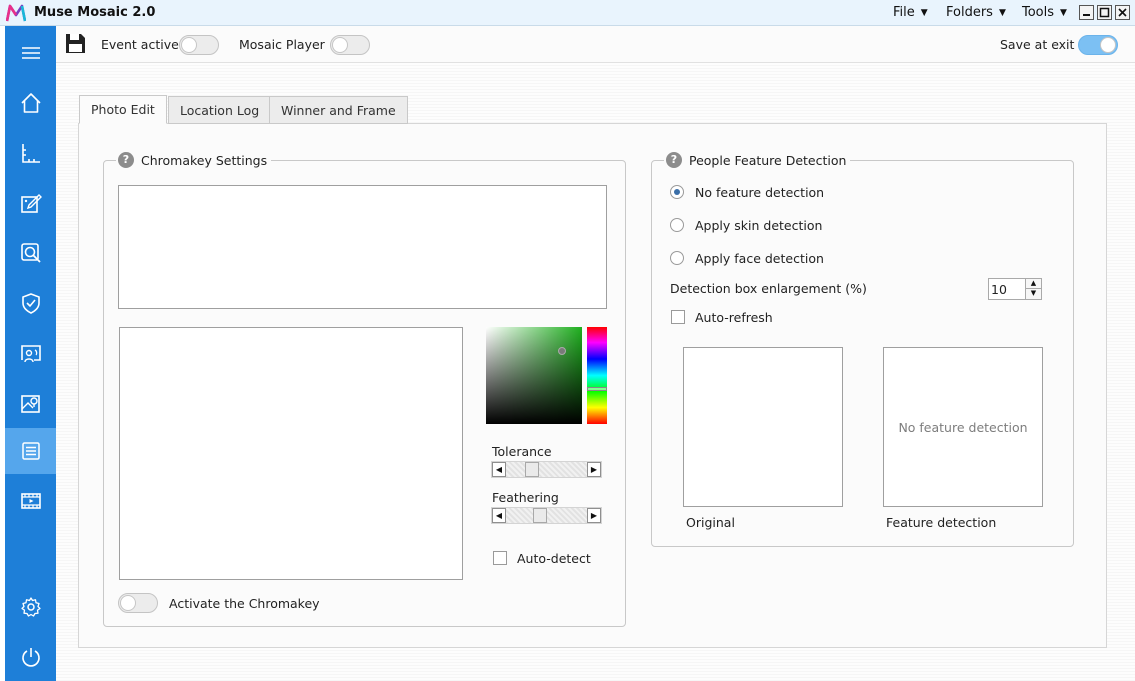 Image resolution: width=1135 pixels, height=681 pixels. I want to click on auto-refresh-label: Auto-refresh, so click(734, 317).